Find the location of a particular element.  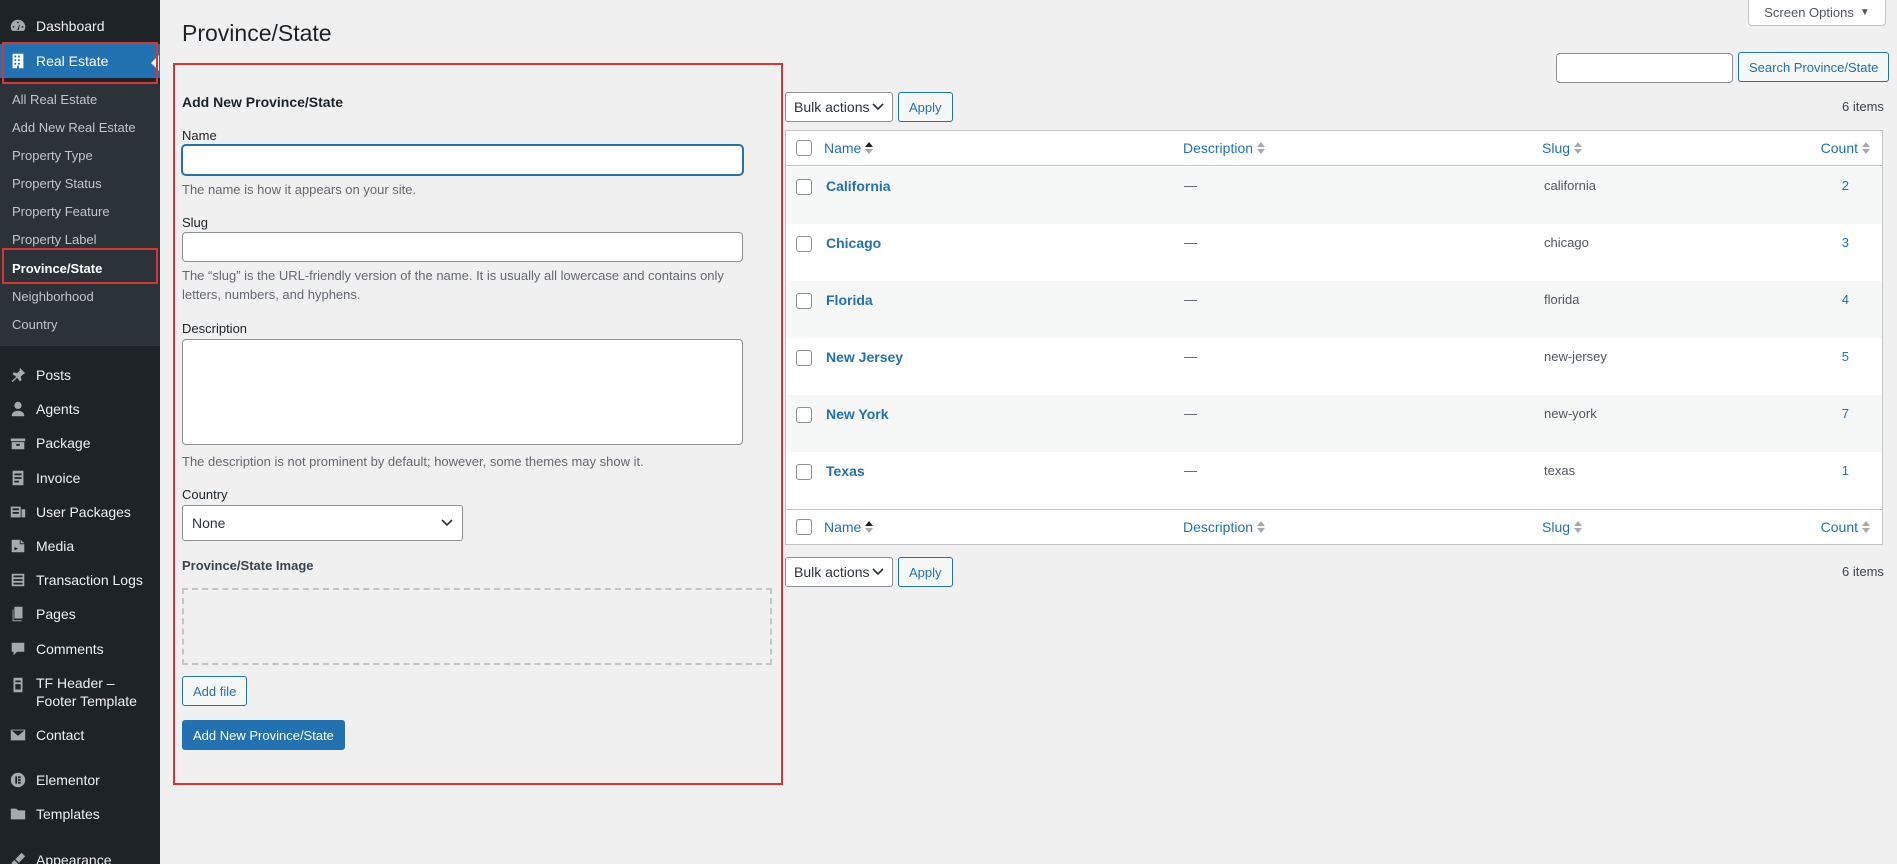

term-slug: new-jersey is located at coordinates (1575, 356).